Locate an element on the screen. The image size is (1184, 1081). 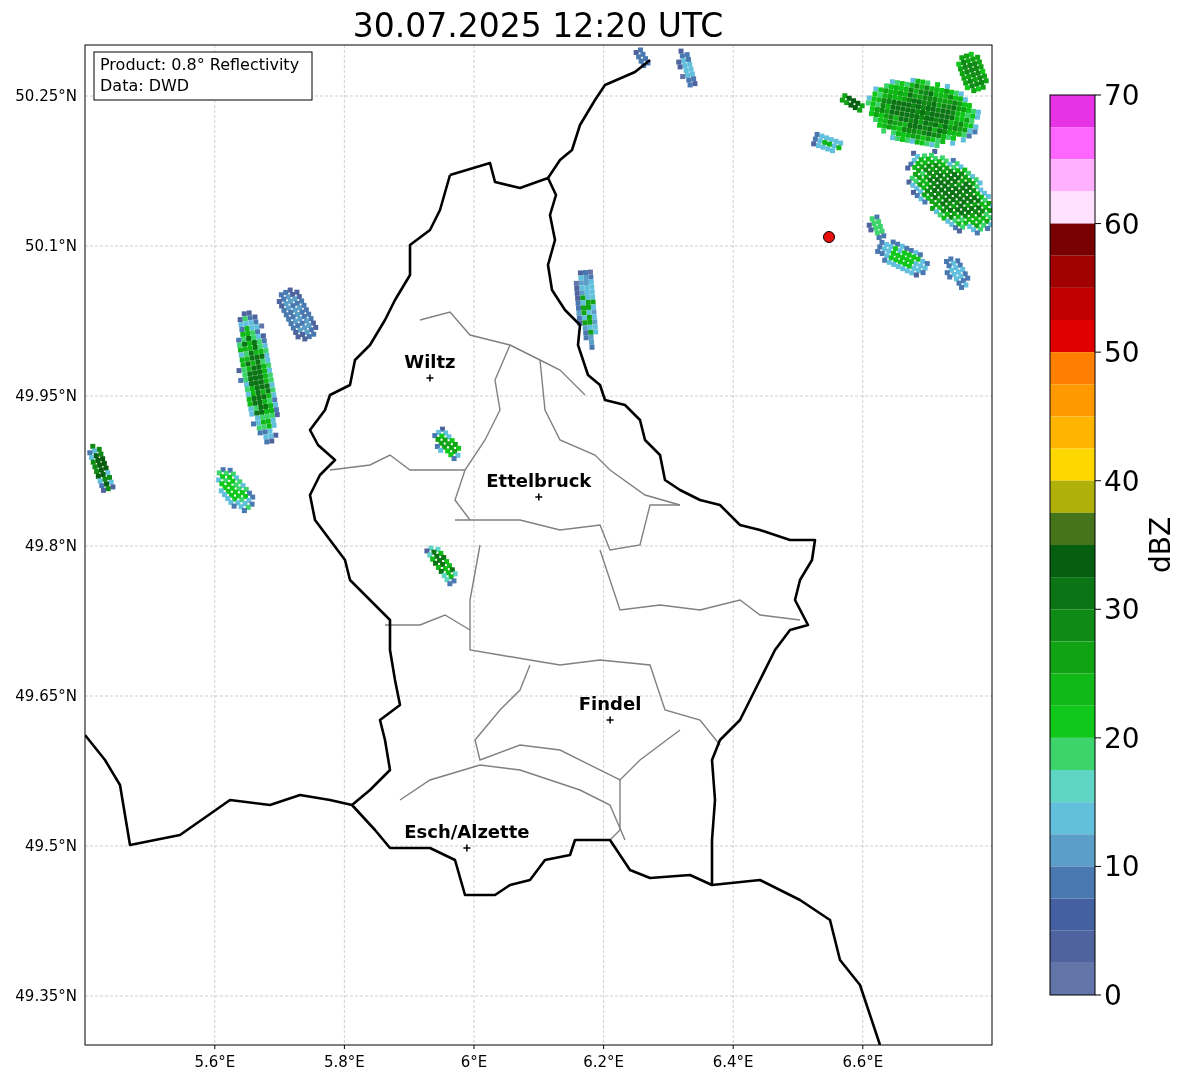
axis-tick-label: 5.6°E is located at coordinates (215, 1062).